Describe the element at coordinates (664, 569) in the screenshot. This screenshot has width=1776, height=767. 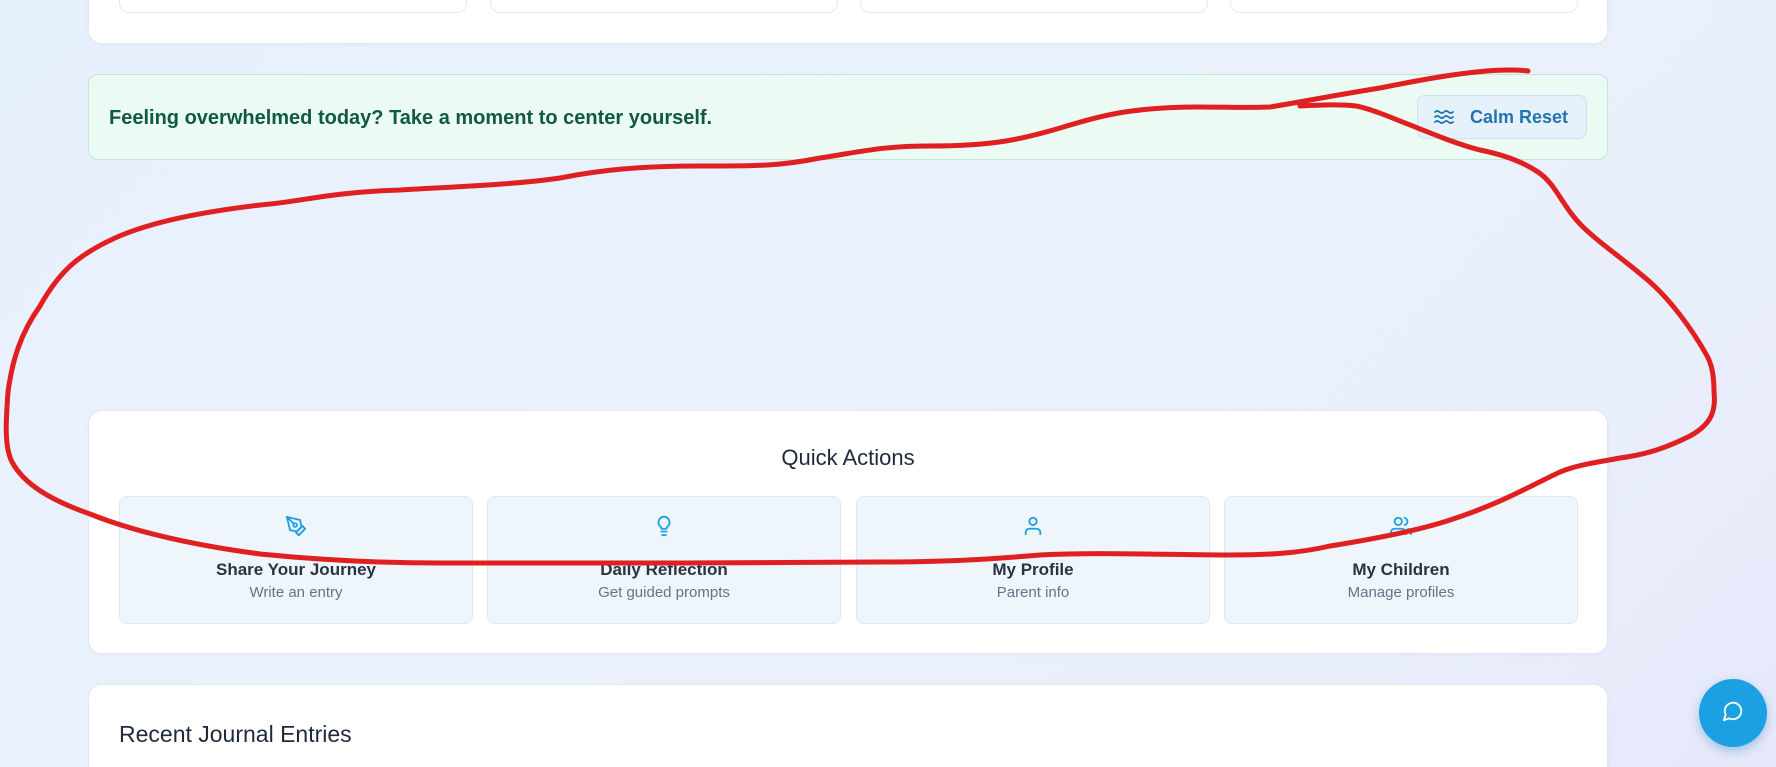
I see `quick-action-label: Daily Reflection` at that location.